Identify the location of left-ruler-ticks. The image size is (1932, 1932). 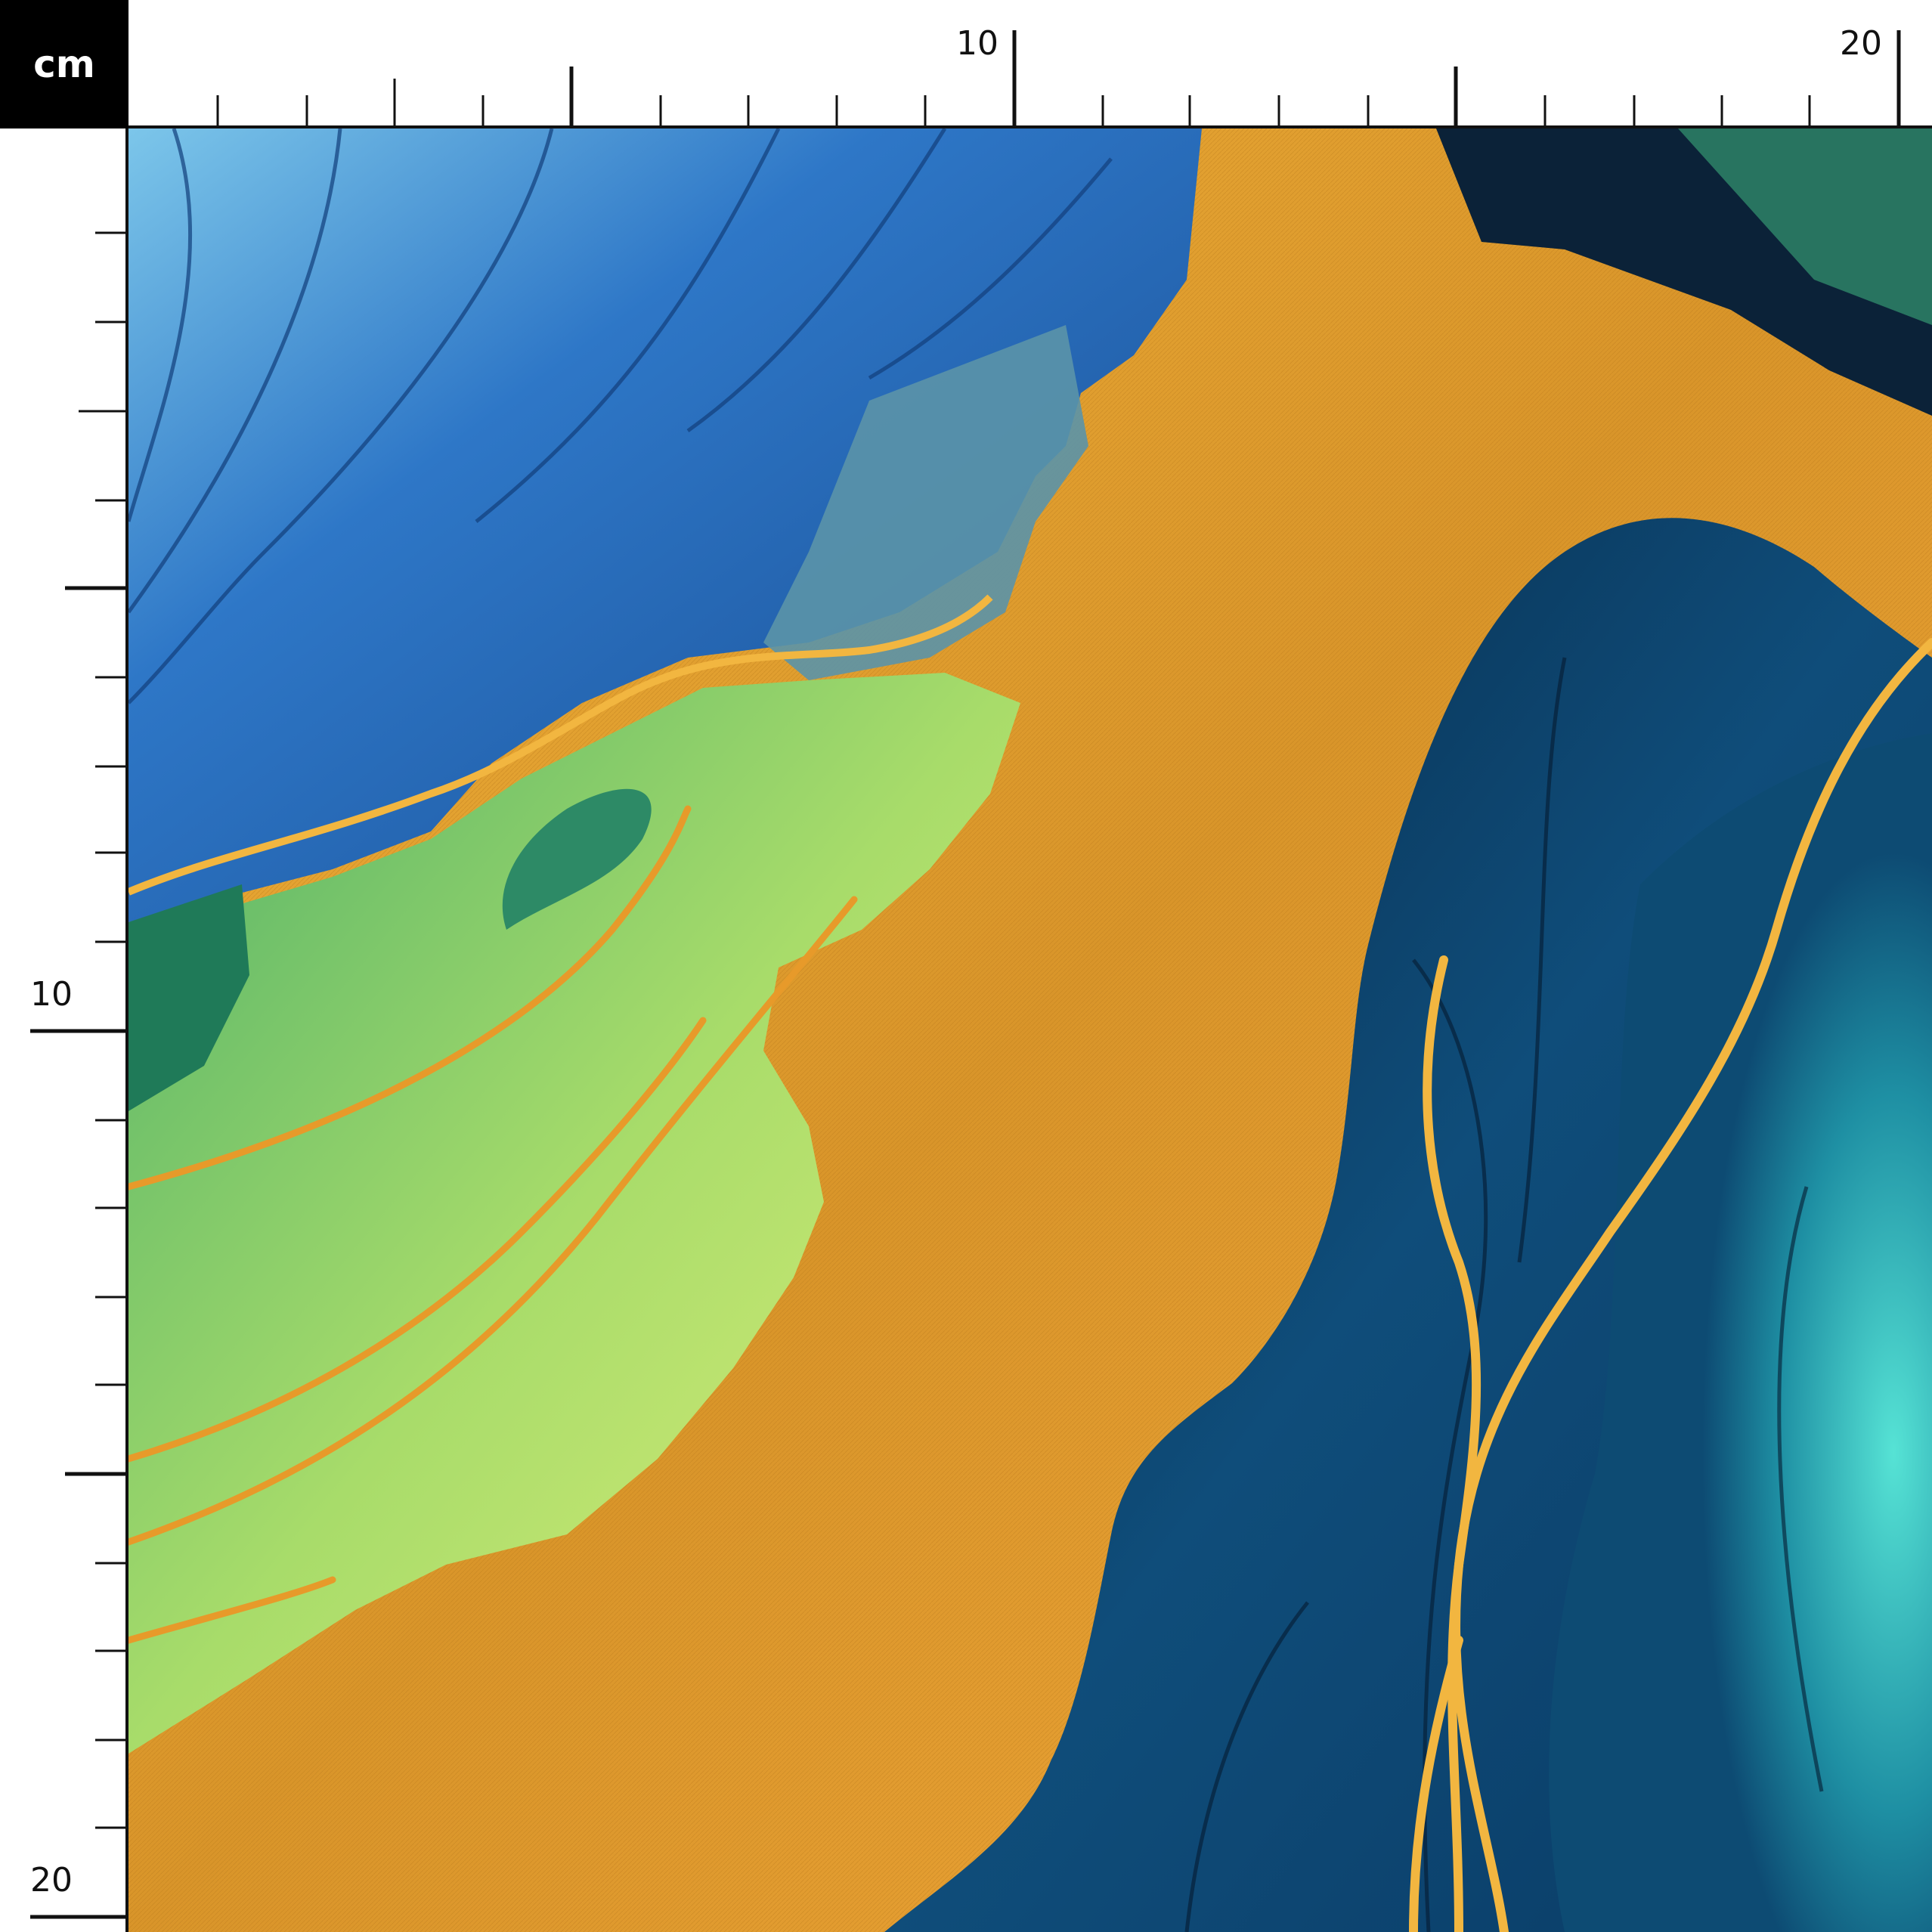
(79, 1030).